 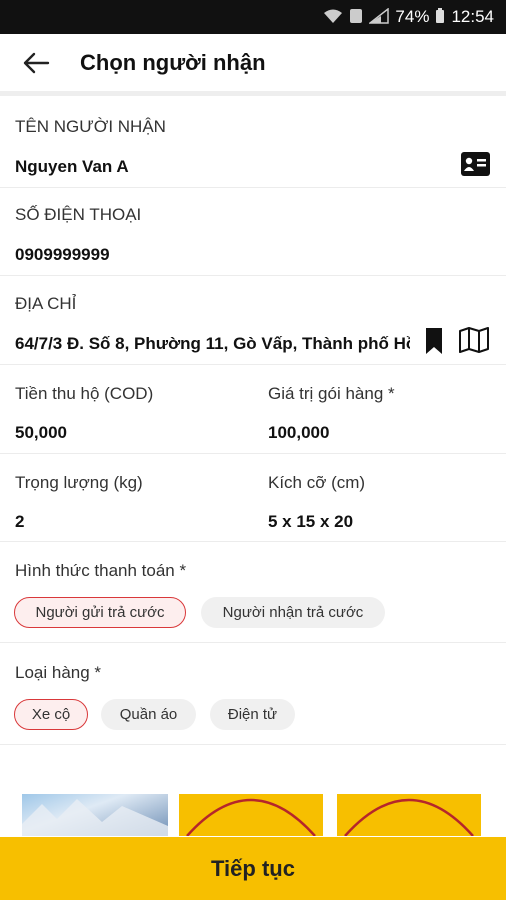 I want to click on cod-label: Tiền thu hộ (COD), so click(x=84, y=393).